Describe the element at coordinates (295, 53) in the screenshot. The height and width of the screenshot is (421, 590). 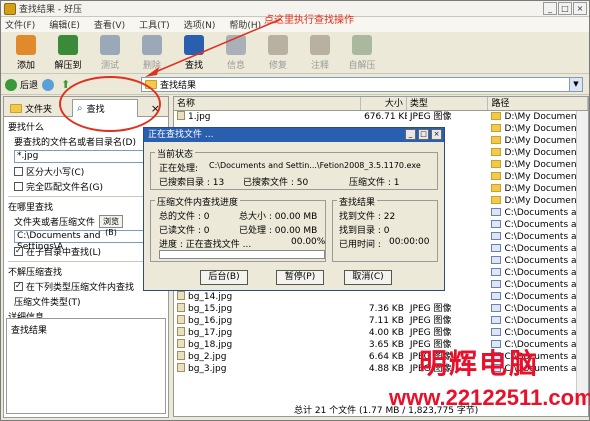
I see `toolbar: 添加 解压到 测试 删除 查找 信息 修复 注释 自解压` at that location.